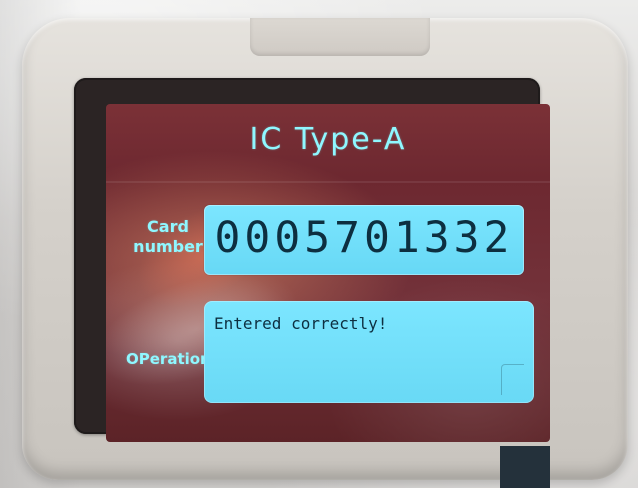 The image size is (638, 488). I want to click on card-number-value: 0005701332, so click(364, 238).